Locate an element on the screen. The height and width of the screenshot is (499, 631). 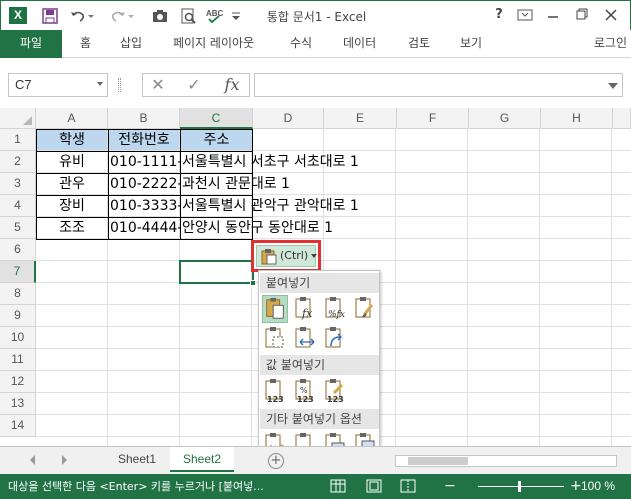
ribbon-display-options-icon is located at coordinates (525, 15).